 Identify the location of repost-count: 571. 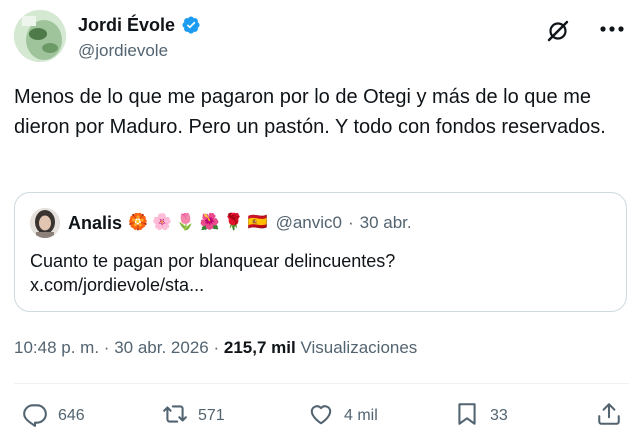
(211, 415).